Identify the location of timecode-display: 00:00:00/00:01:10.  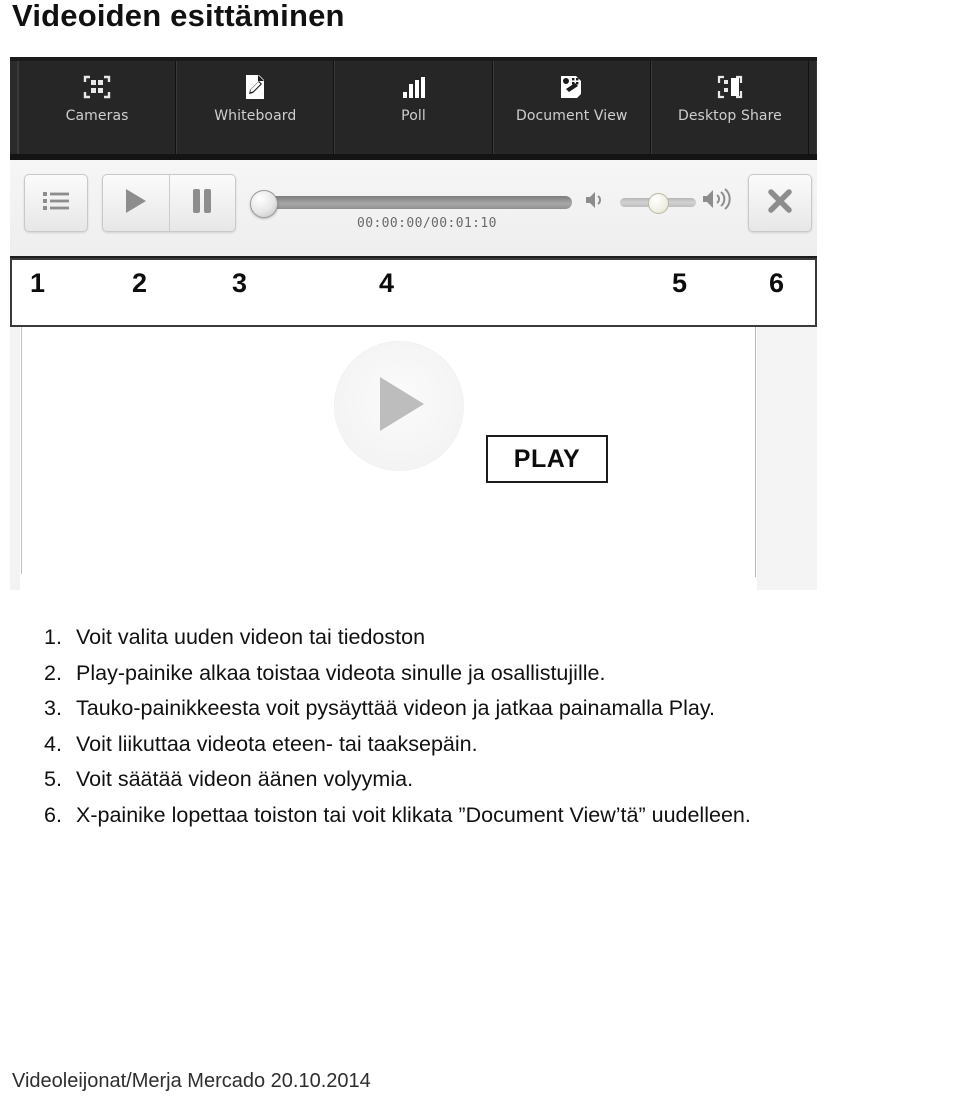
(427, 223).